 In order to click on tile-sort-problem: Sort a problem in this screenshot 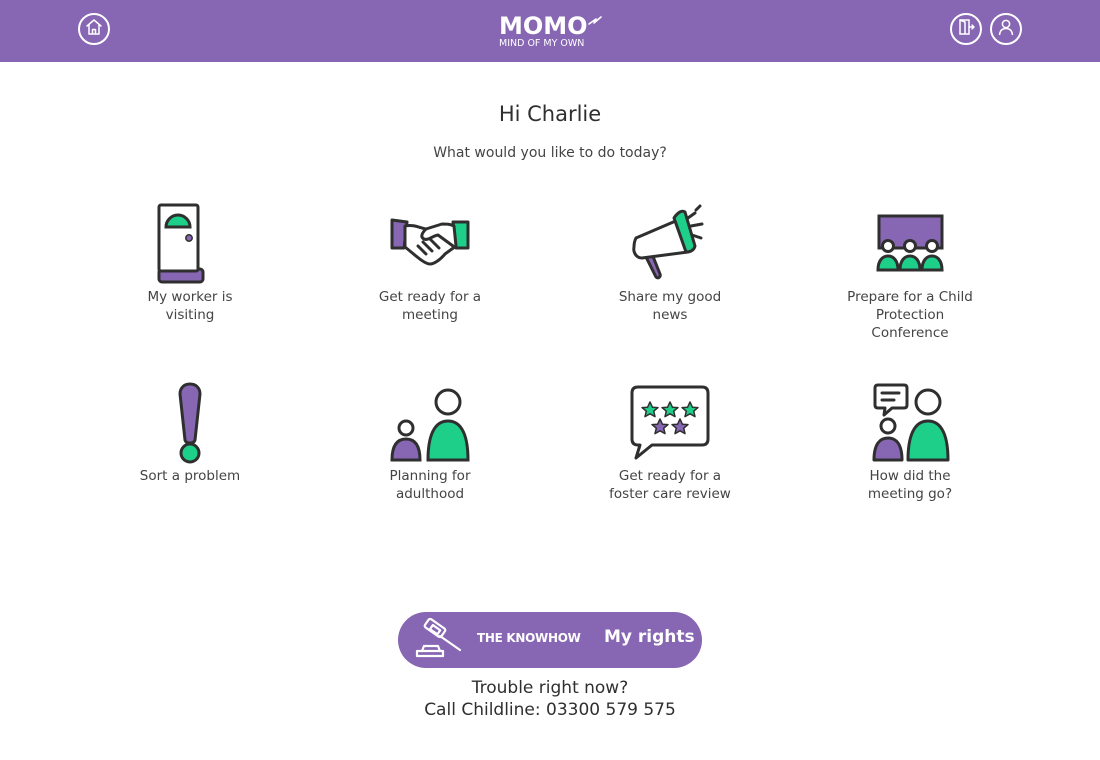, I will do `click(190, 433)`.